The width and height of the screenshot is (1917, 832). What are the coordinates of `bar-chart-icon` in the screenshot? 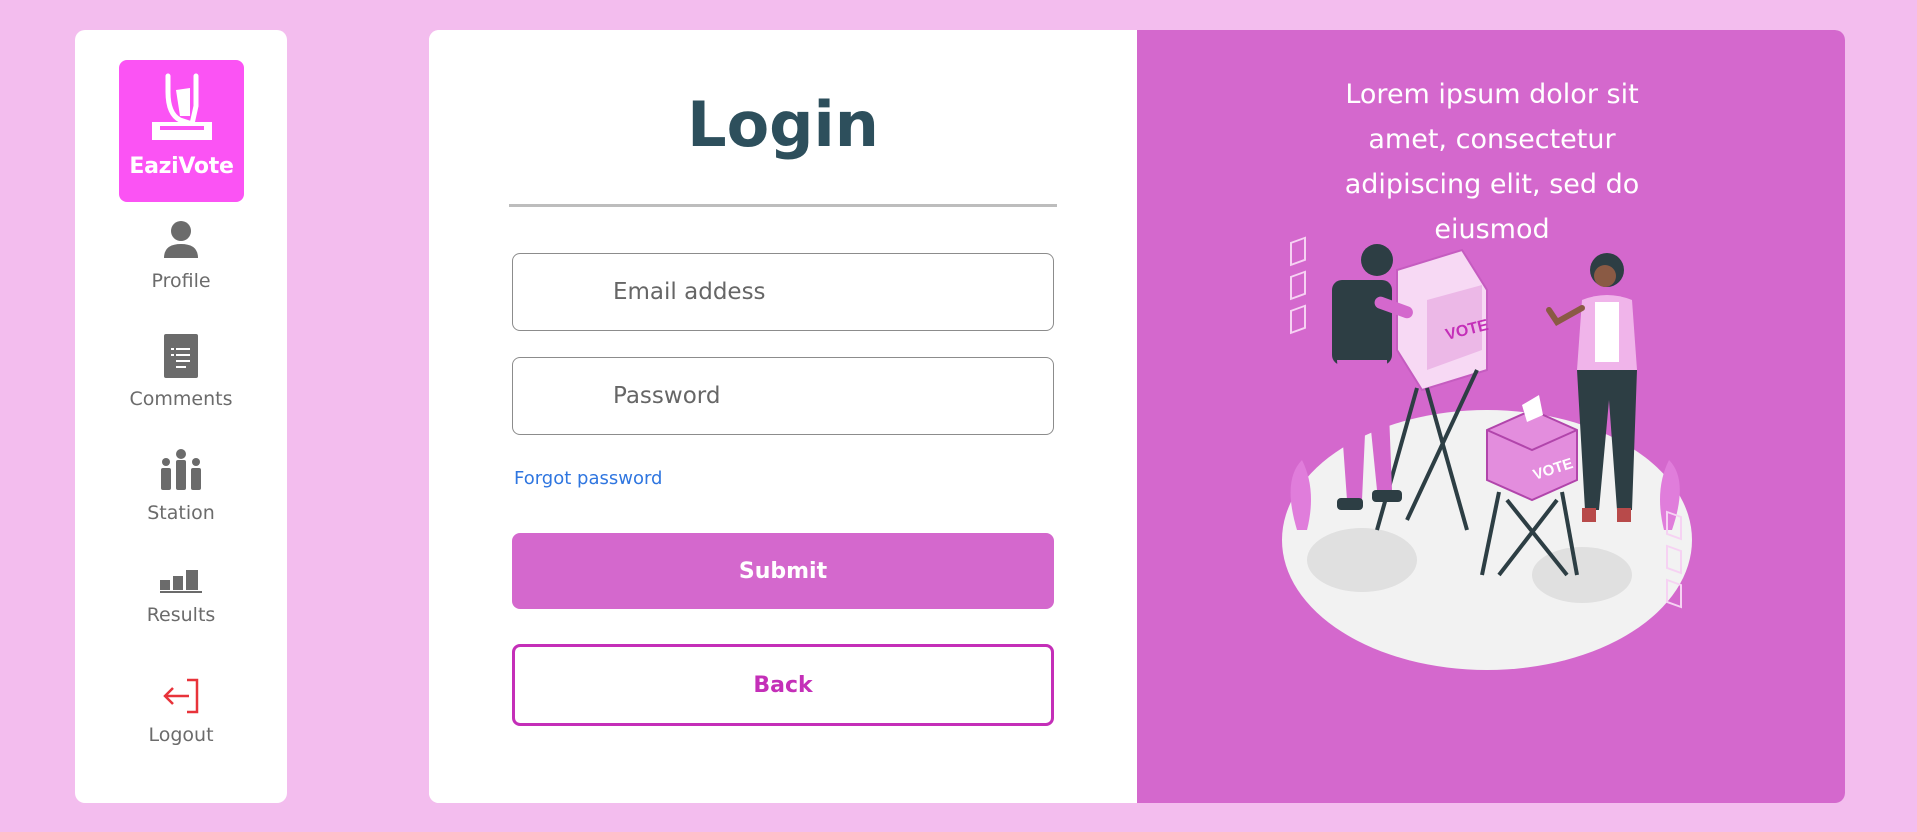 It's located at (181, 581).